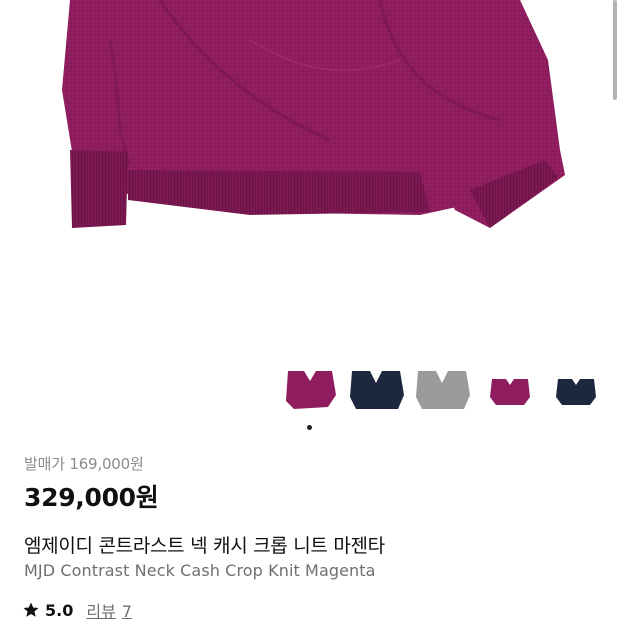  I want to click on product-name-korean: 엠제이디 콘트라스트 넥 캐시 크롭 니트 마젠타, so click(204, 546).